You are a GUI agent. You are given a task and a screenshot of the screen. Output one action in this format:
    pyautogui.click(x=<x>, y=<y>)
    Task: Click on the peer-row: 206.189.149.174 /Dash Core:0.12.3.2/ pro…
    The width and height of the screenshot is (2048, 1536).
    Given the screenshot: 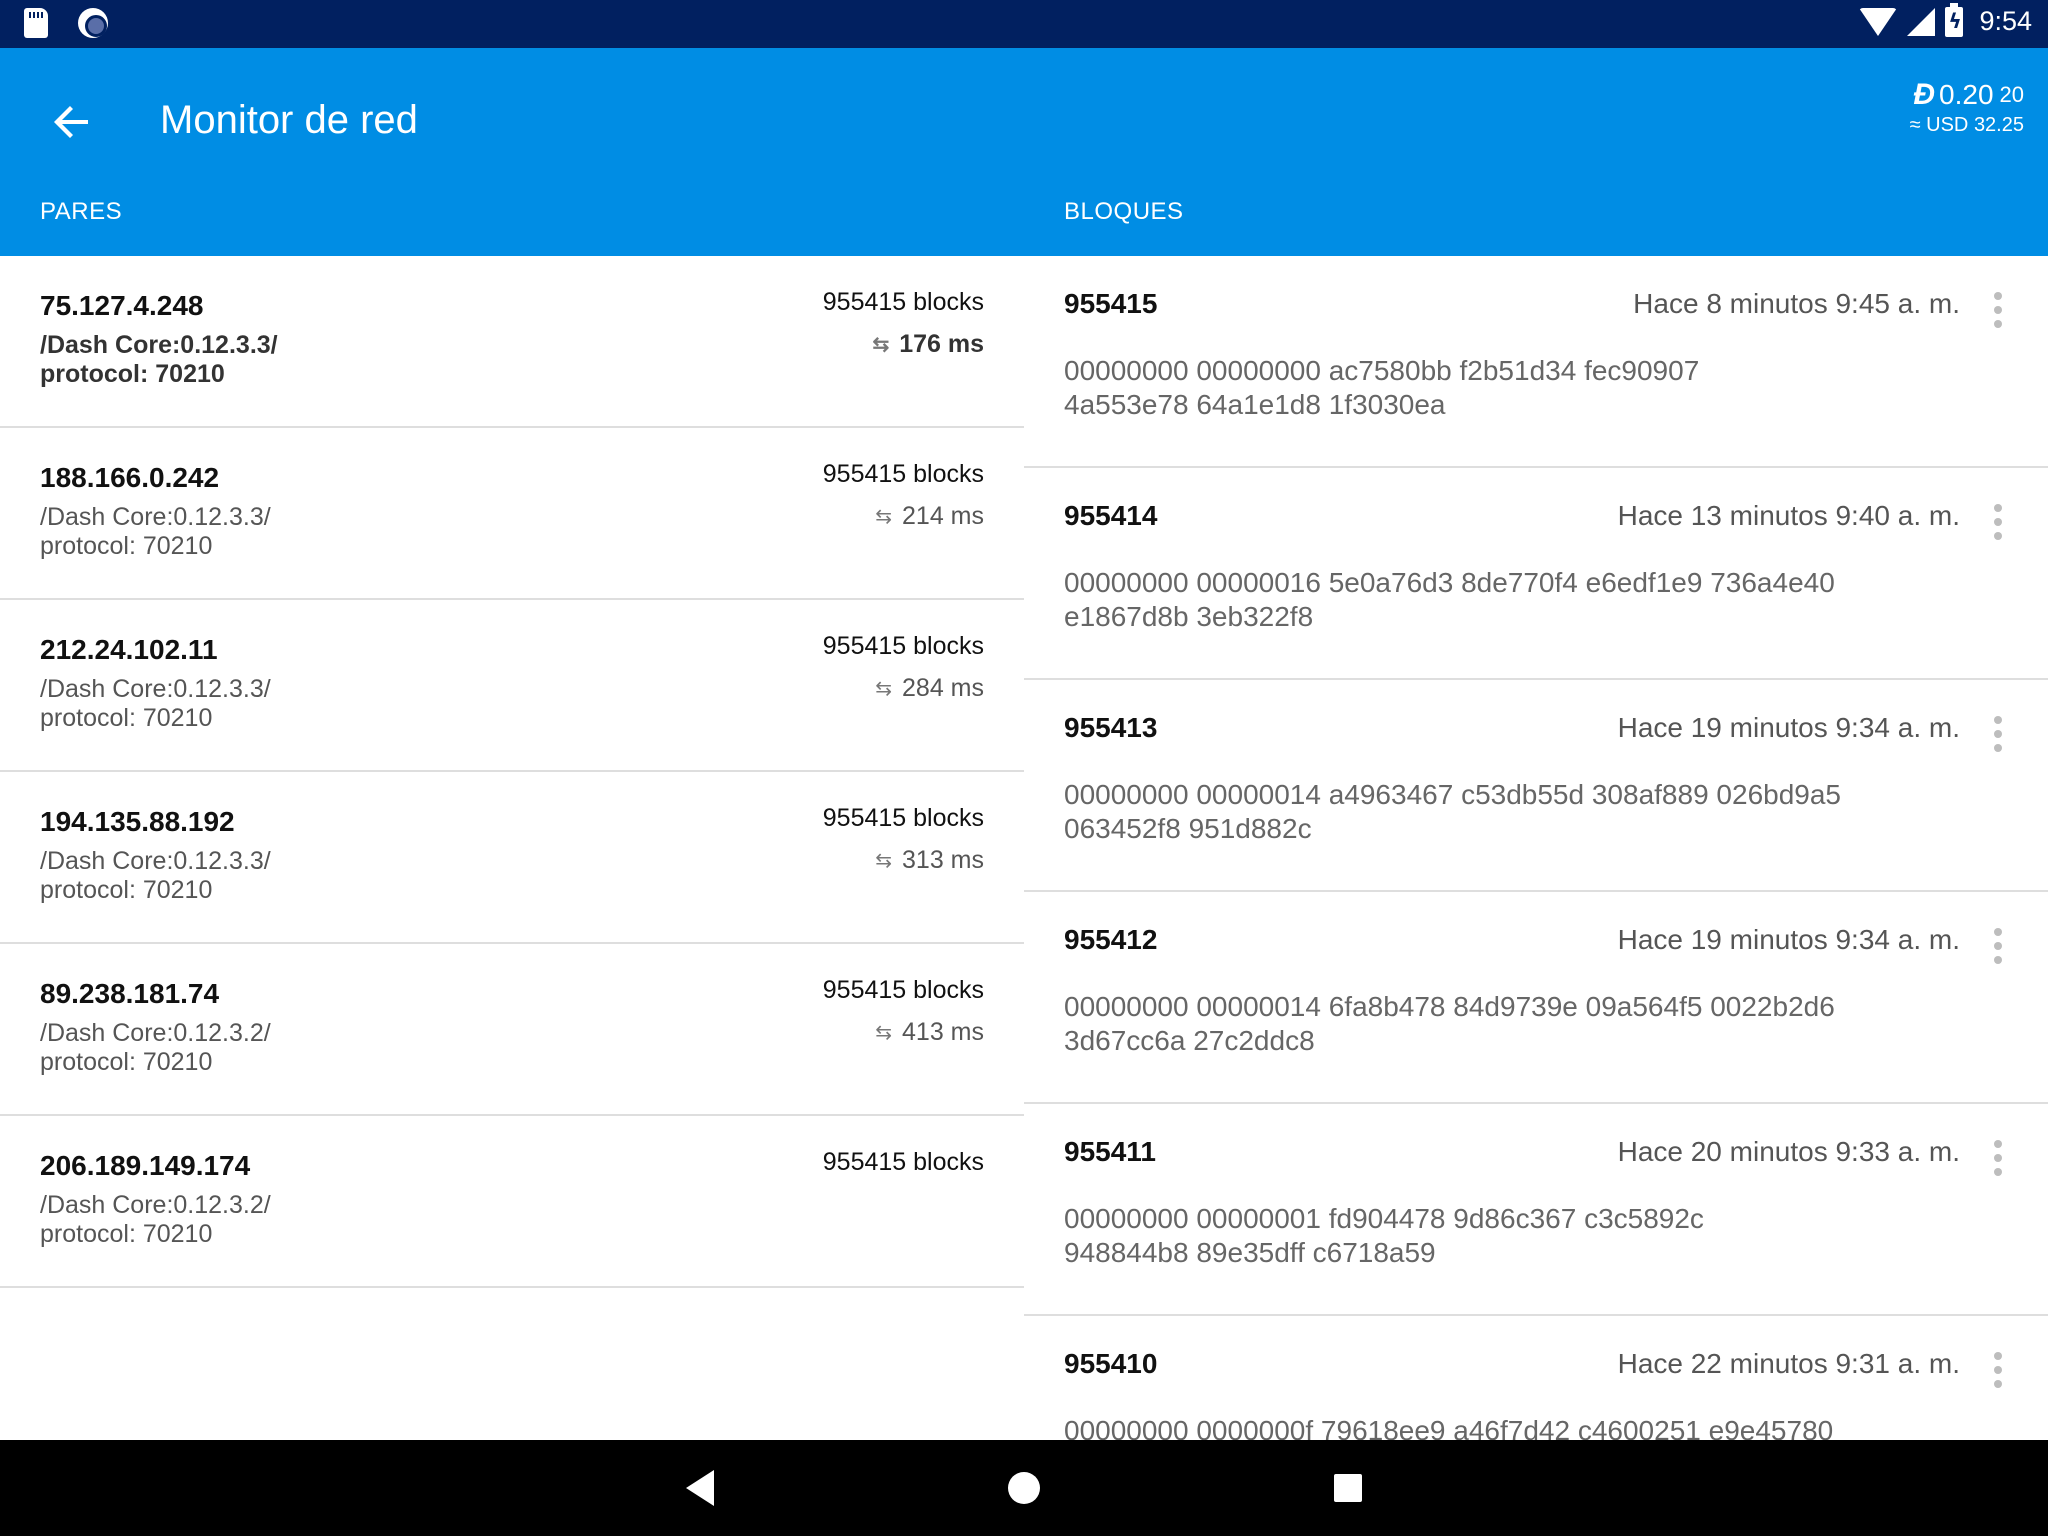 What is the action you would take?
    pyautogui.click(x=512, y=1202)
    